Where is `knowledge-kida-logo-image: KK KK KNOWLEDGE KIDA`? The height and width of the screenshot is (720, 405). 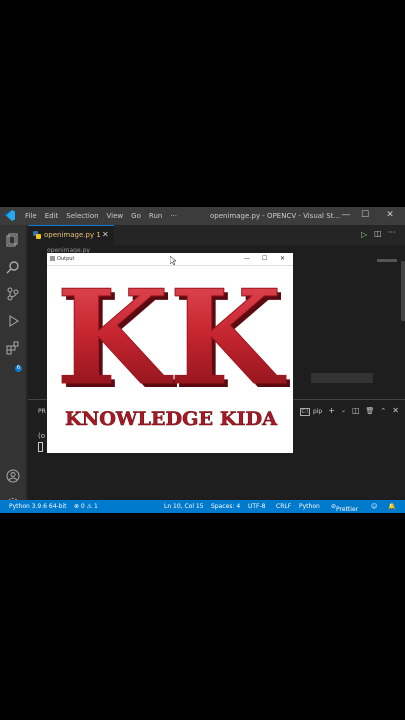
knowledge-kida-logo-image: KK KK KNOWLEDGE KIDA is located at coordinates (173, 347).